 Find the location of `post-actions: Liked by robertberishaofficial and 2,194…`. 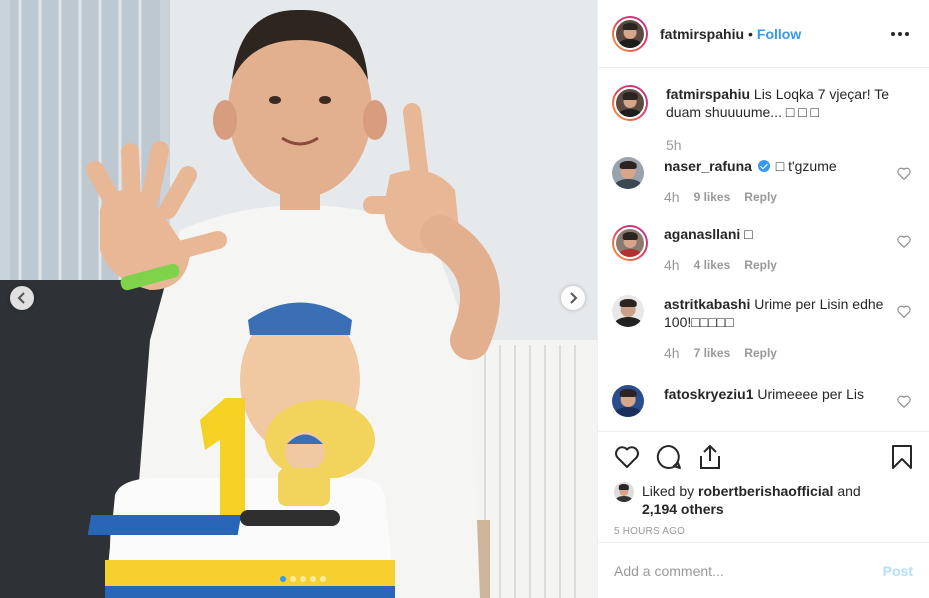

post-actions: Liked by robertberishaofficial and 2,194… is located at coordinates (763, 487).